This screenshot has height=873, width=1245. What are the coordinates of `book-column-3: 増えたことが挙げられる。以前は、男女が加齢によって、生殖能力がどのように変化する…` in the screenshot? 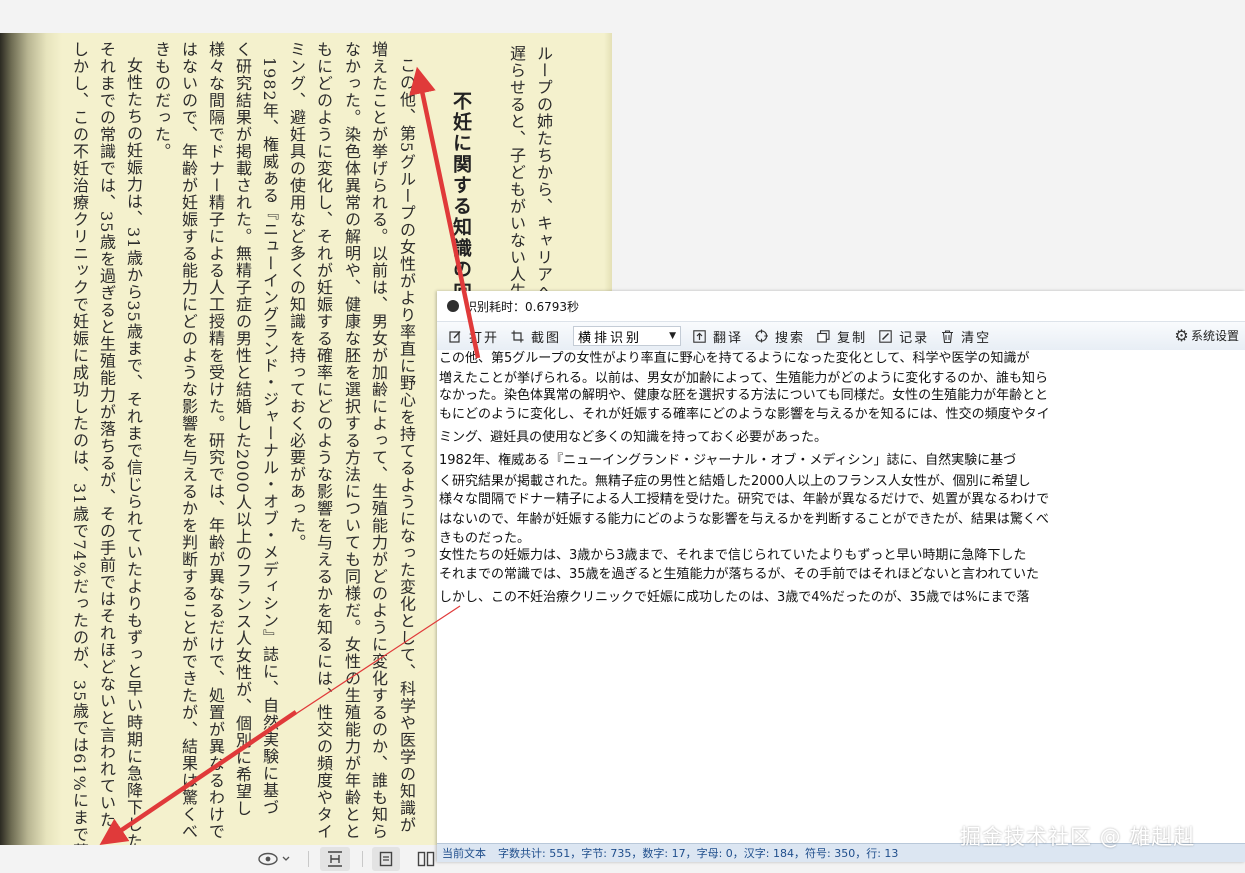 It's located at (378, 440).